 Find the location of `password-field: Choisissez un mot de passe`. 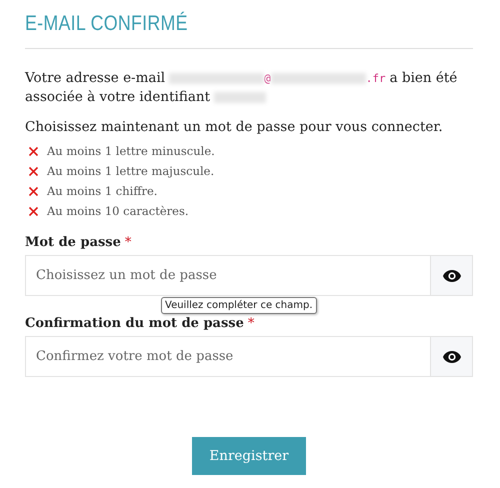

password-field: Choisissez un mot de passe is located at coordinates (227, 275).